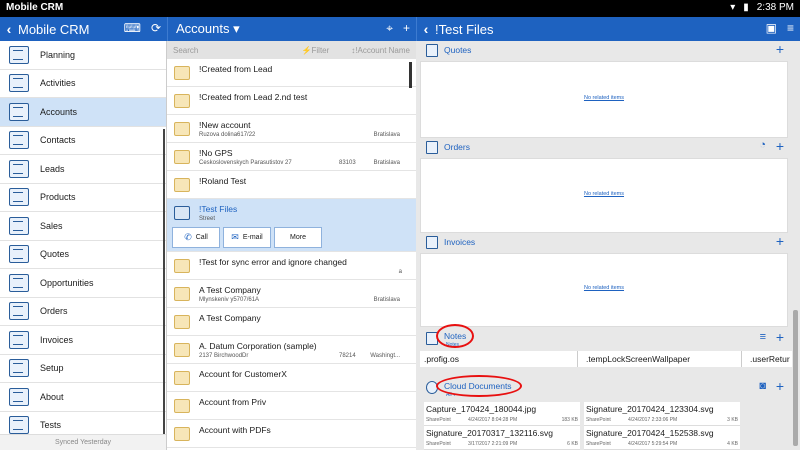  I want to click on account-row: Account with PDFs, so click(291, 434).